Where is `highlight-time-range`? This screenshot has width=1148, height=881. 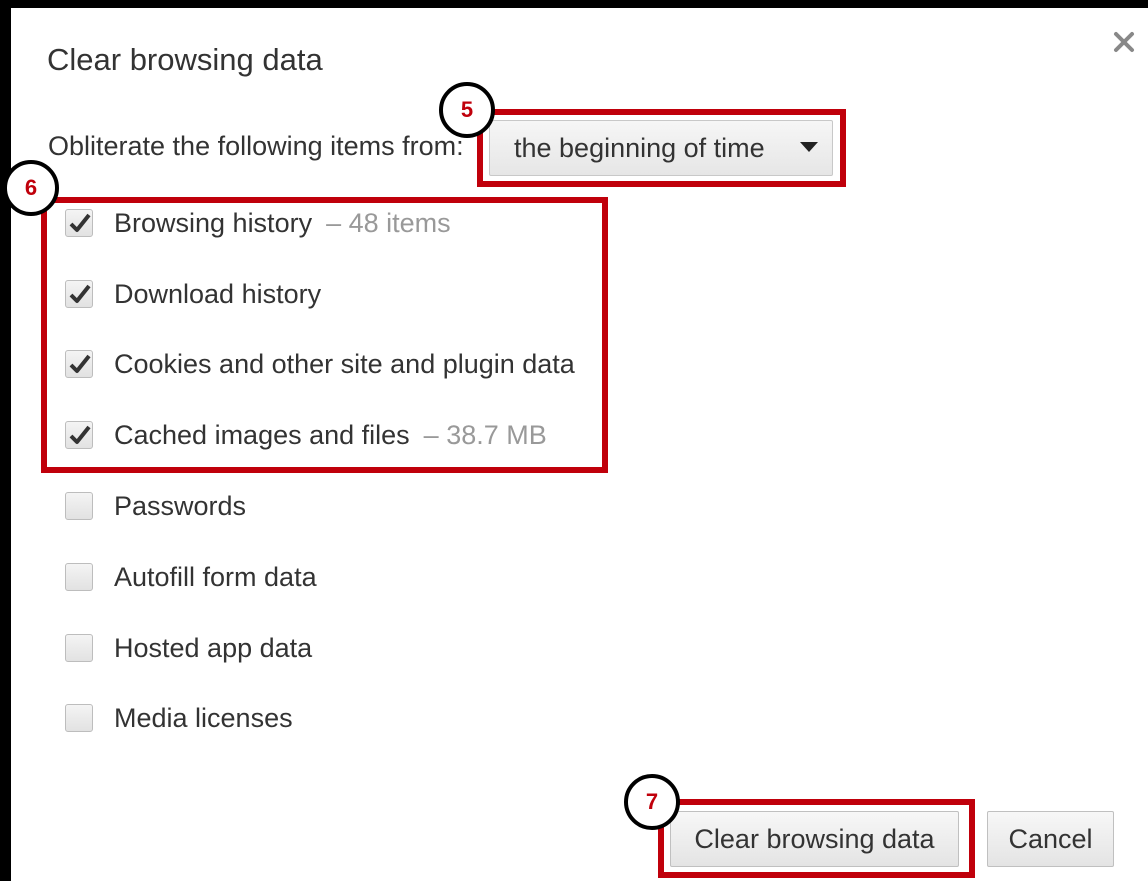 highlight-time-range is located at coordinates (661, 148).